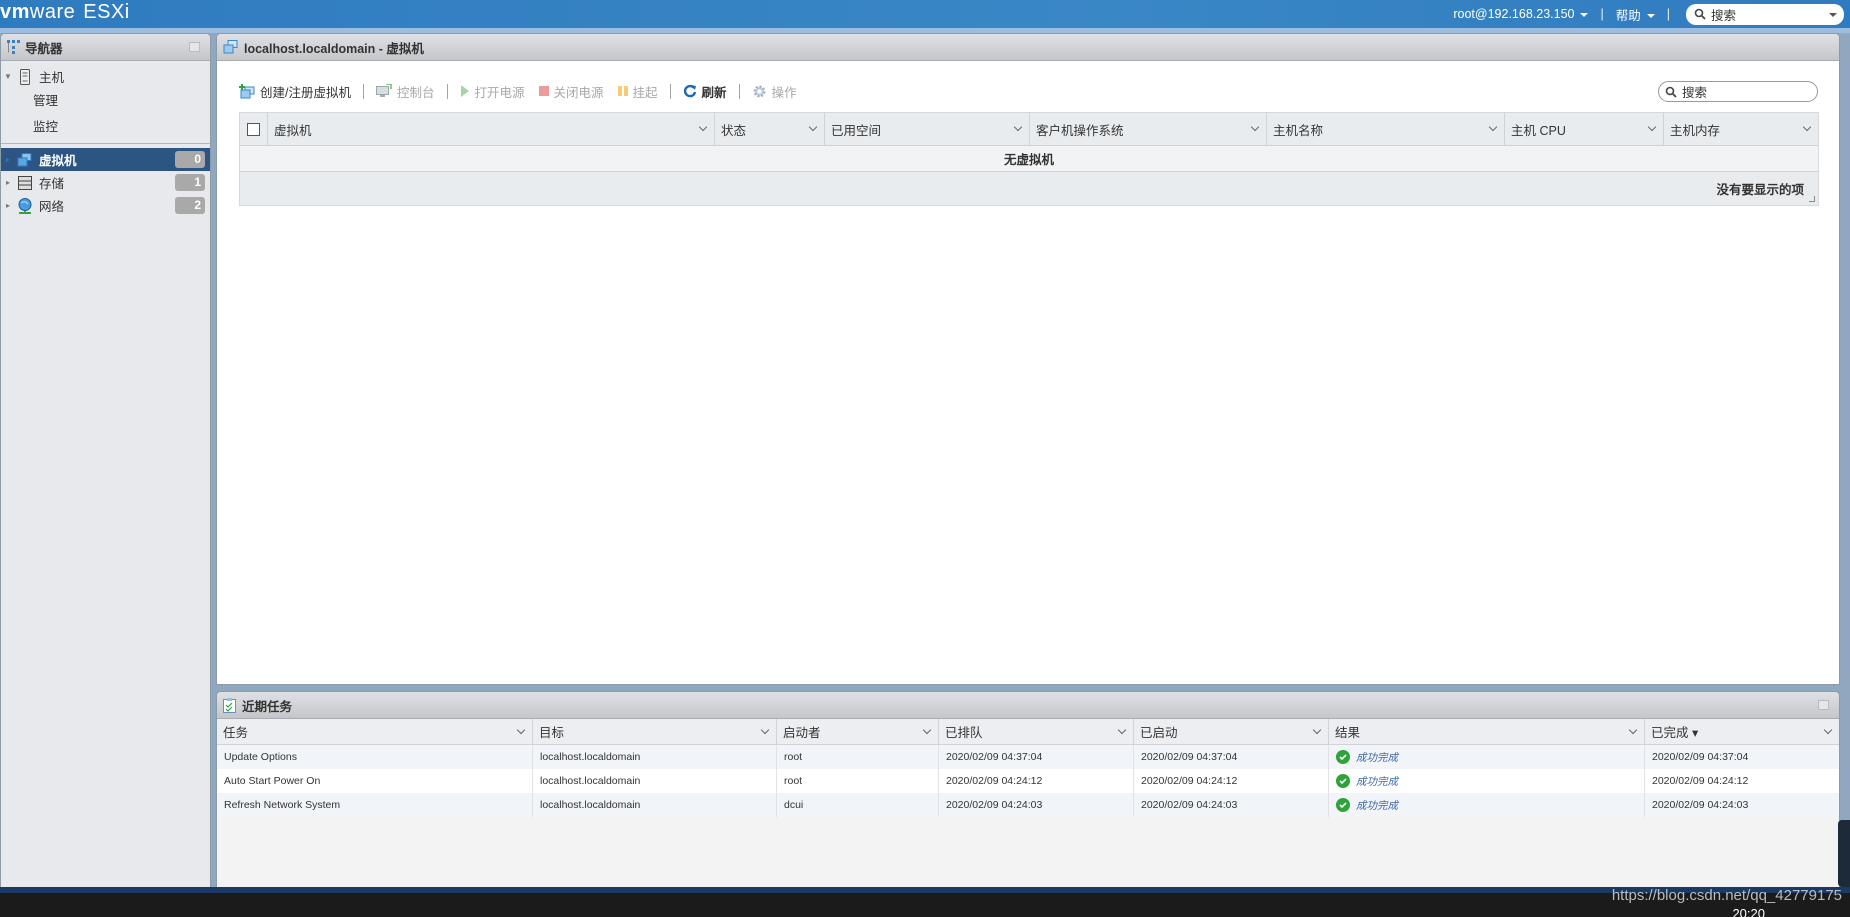 The image size is (1850, 917). What do you see at coordinates (1148, 129) in the screenshot?
I see `column-header-guest-os: 客户机操作系统` at bounding box center [1148, 129].